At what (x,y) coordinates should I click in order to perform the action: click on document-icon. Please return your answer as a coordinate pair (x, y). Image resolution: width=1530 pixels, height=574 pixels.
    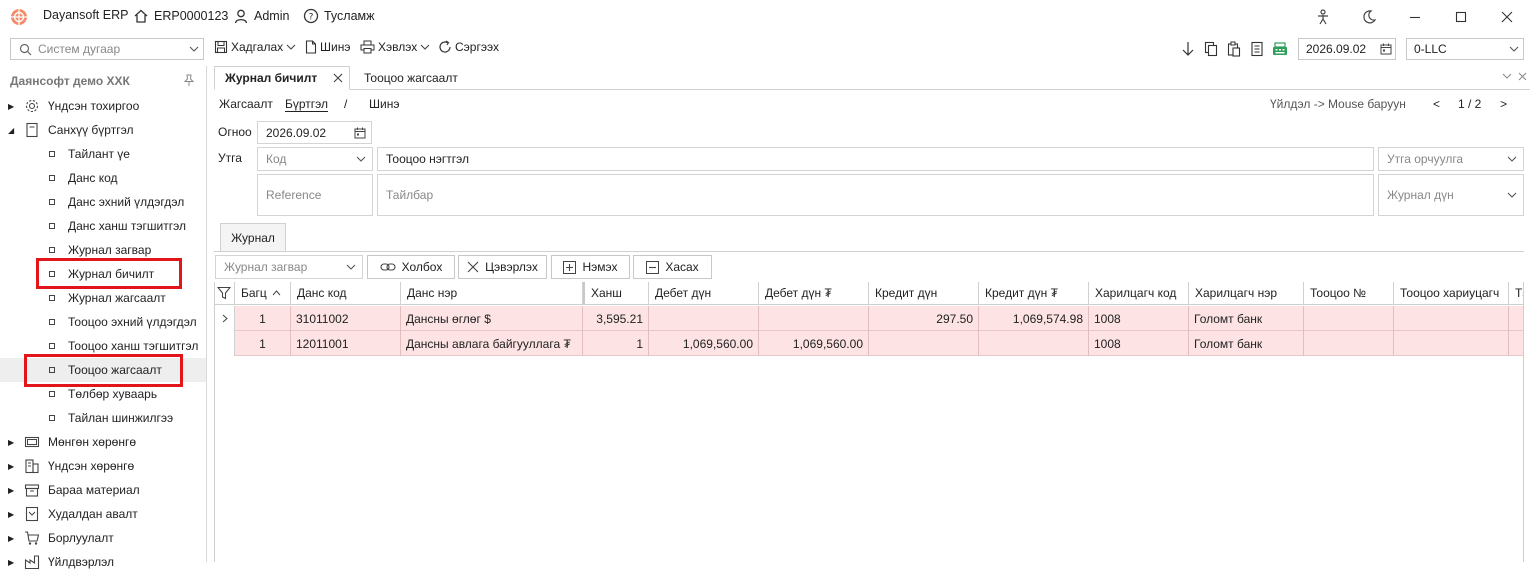
    Looking at the image, I should click on (1257, 49).